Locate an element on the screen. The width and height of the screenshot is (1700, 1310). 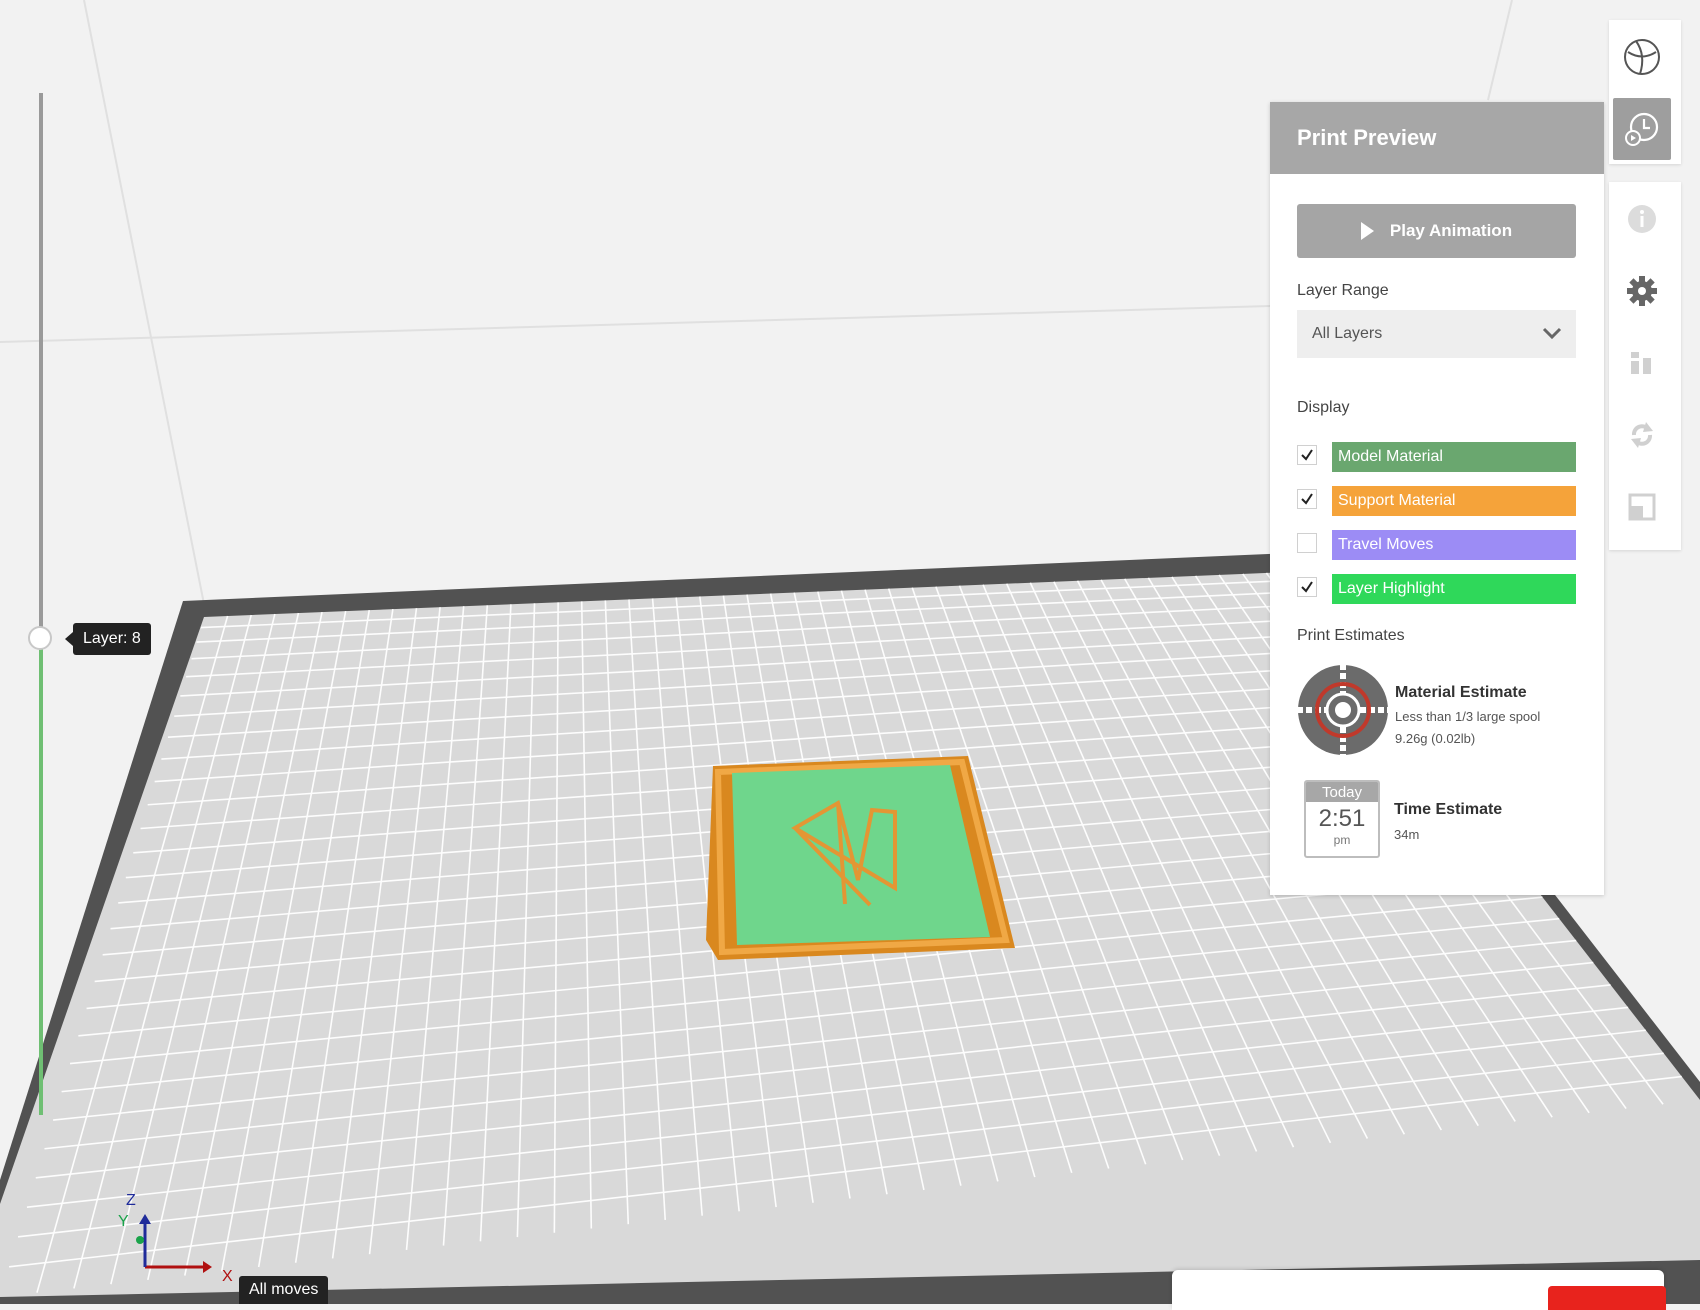
display-row-support-material: Support Material is located at coordinates (1436, 501).